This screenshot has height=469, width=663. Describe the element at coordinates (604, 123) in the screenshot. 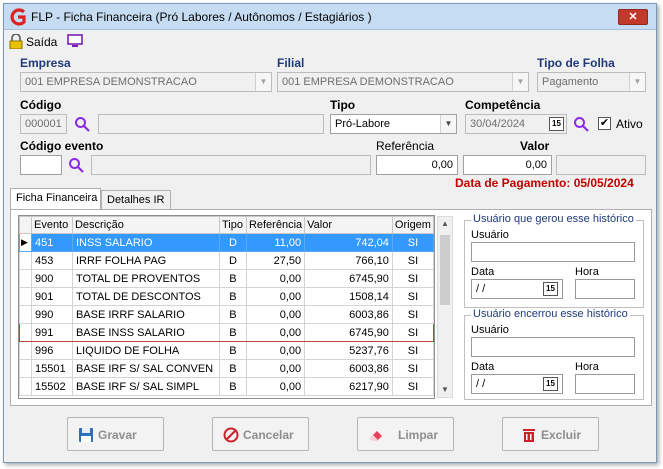

I see `ativo-checkbox: ✔` at that location.